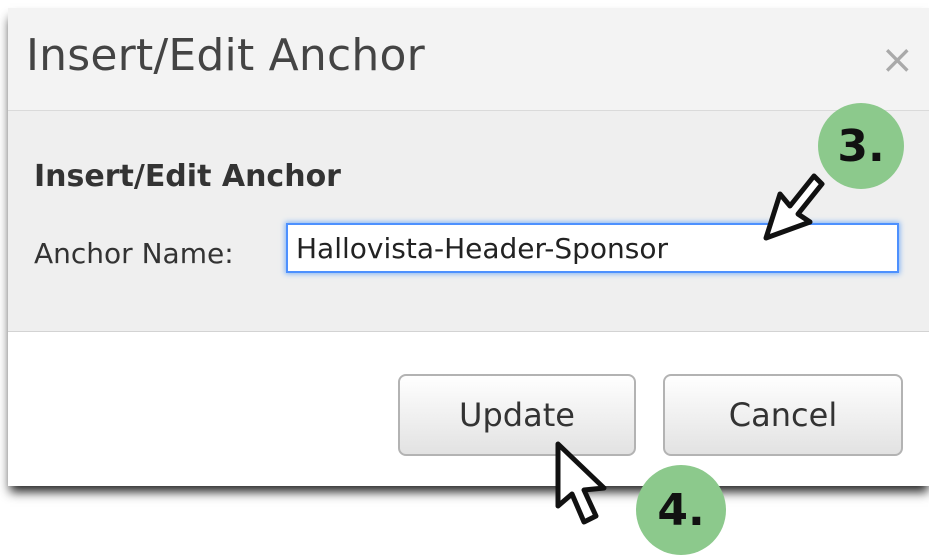 The width and height of the screenshot is (929, 555). What do you see at coordinates (187, 176) in the screenshot?
I see `section-heading: Insert/Edit Anchor` at bounding box center [187, 176].